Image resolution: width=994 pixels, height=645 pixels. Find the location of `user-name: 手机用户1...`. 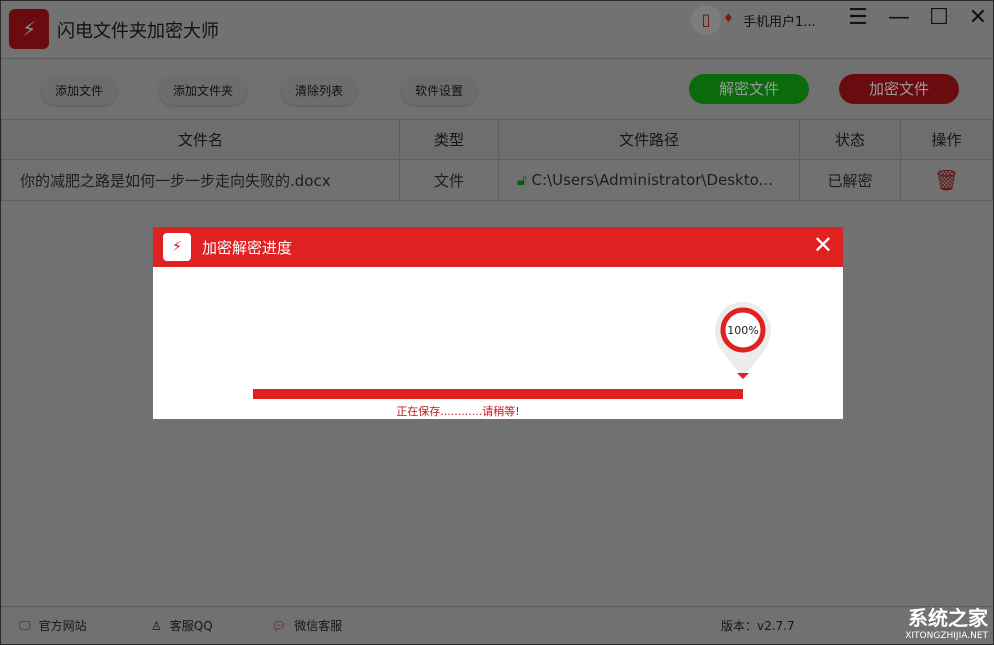

user-name: 手机用户1... is located at coordinates (779, 20).